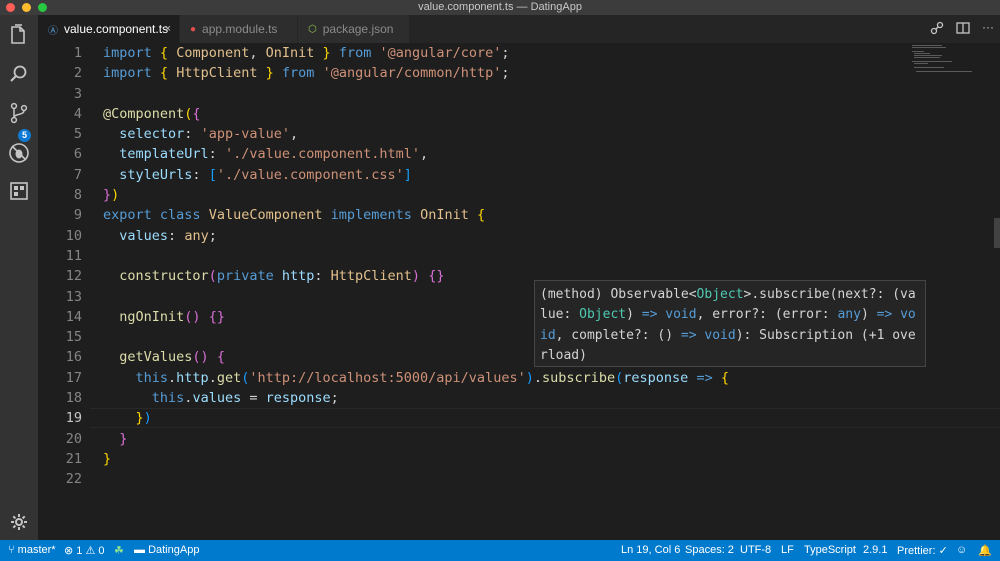 The width and height of the screenshot is (1000, 561). Describe the element at coordinates (961, 550) in the screenshot. I see `smiley-feedback-icon: ☺` at that location.